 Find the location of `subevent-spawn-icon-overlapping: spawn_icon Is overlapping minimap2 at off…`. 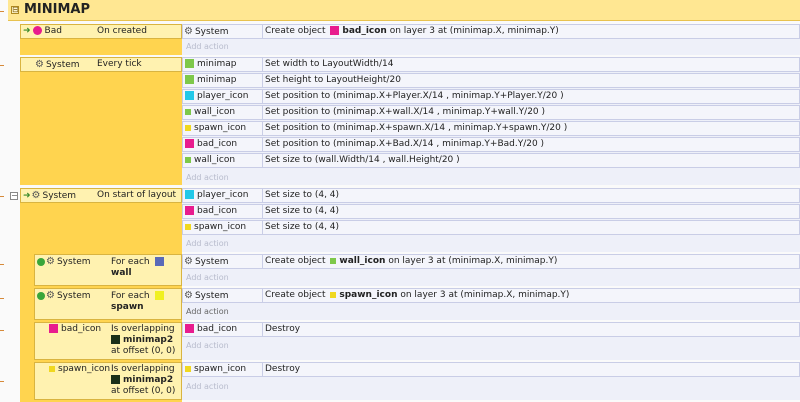

subevent-spawn-icon-overlapping: spawn_icon Is overlapping minimap2 at off… is located at coordinates (108, 381).